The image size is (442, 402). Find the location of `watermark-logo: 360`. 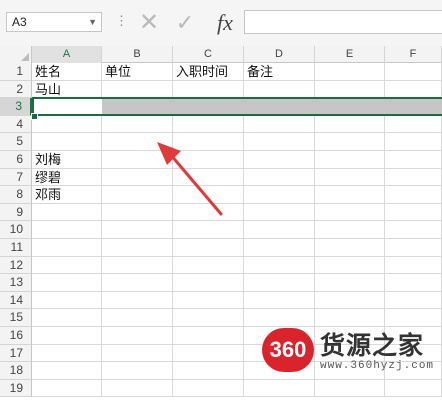

watermark-logo: 360 is located at coordinates (288, 350).